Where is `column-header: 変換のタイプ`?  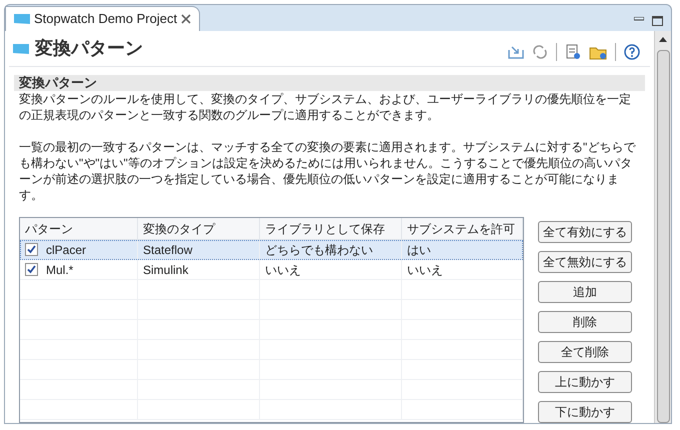 column-header: 変換のタイプ is located at coordinates (199, 228).